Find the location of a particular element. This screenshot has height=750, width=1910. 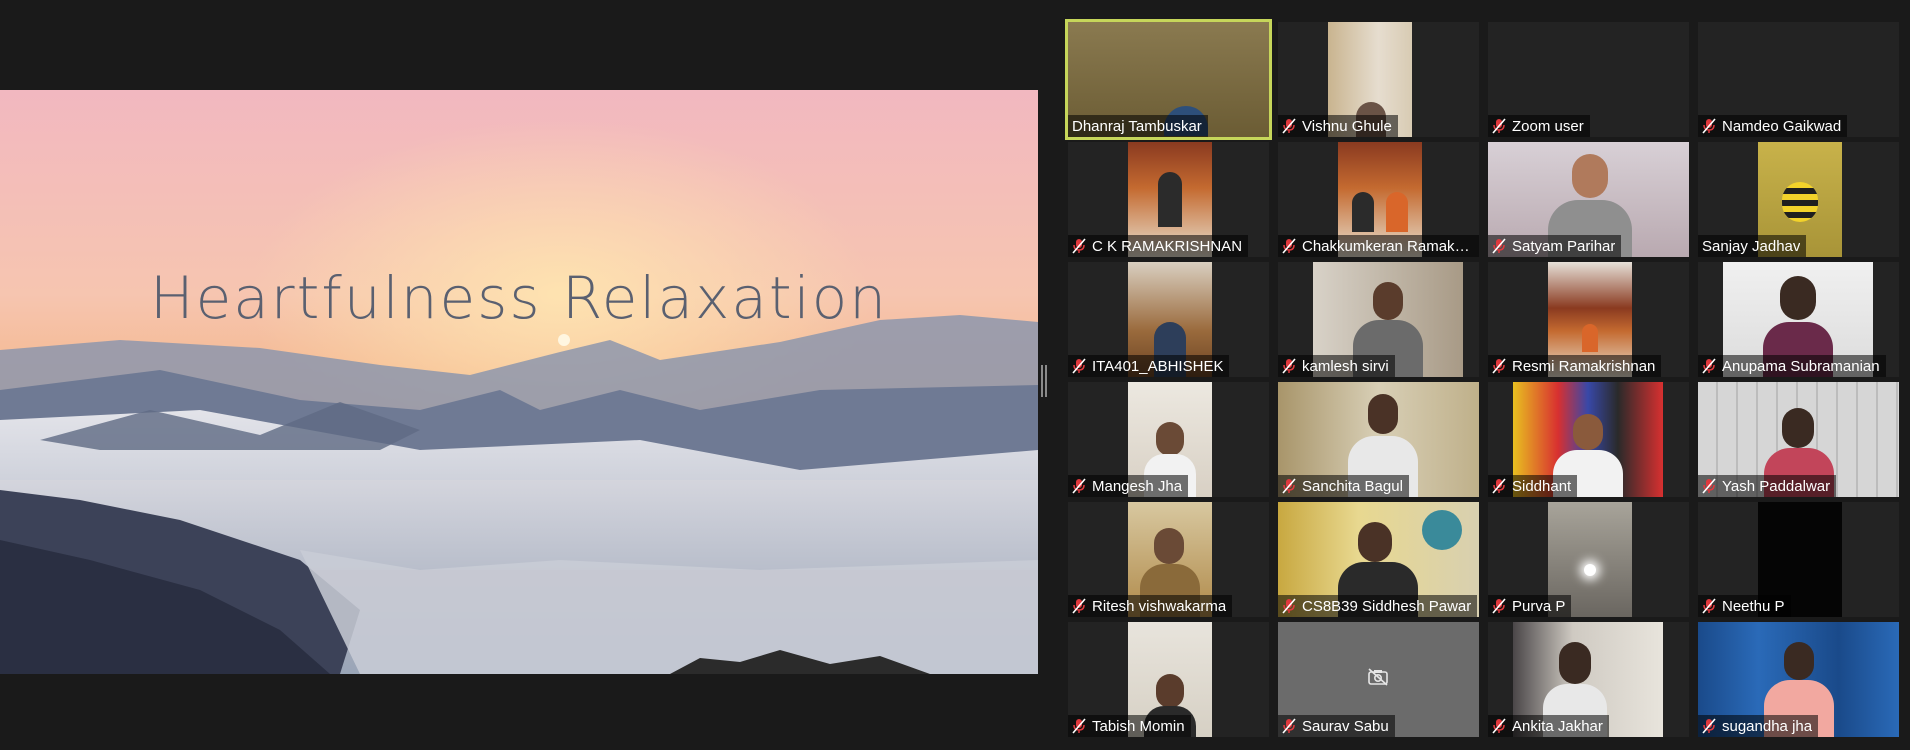

participant-name: Ritesh vishwakarma is located at coordinates (1159, 606).